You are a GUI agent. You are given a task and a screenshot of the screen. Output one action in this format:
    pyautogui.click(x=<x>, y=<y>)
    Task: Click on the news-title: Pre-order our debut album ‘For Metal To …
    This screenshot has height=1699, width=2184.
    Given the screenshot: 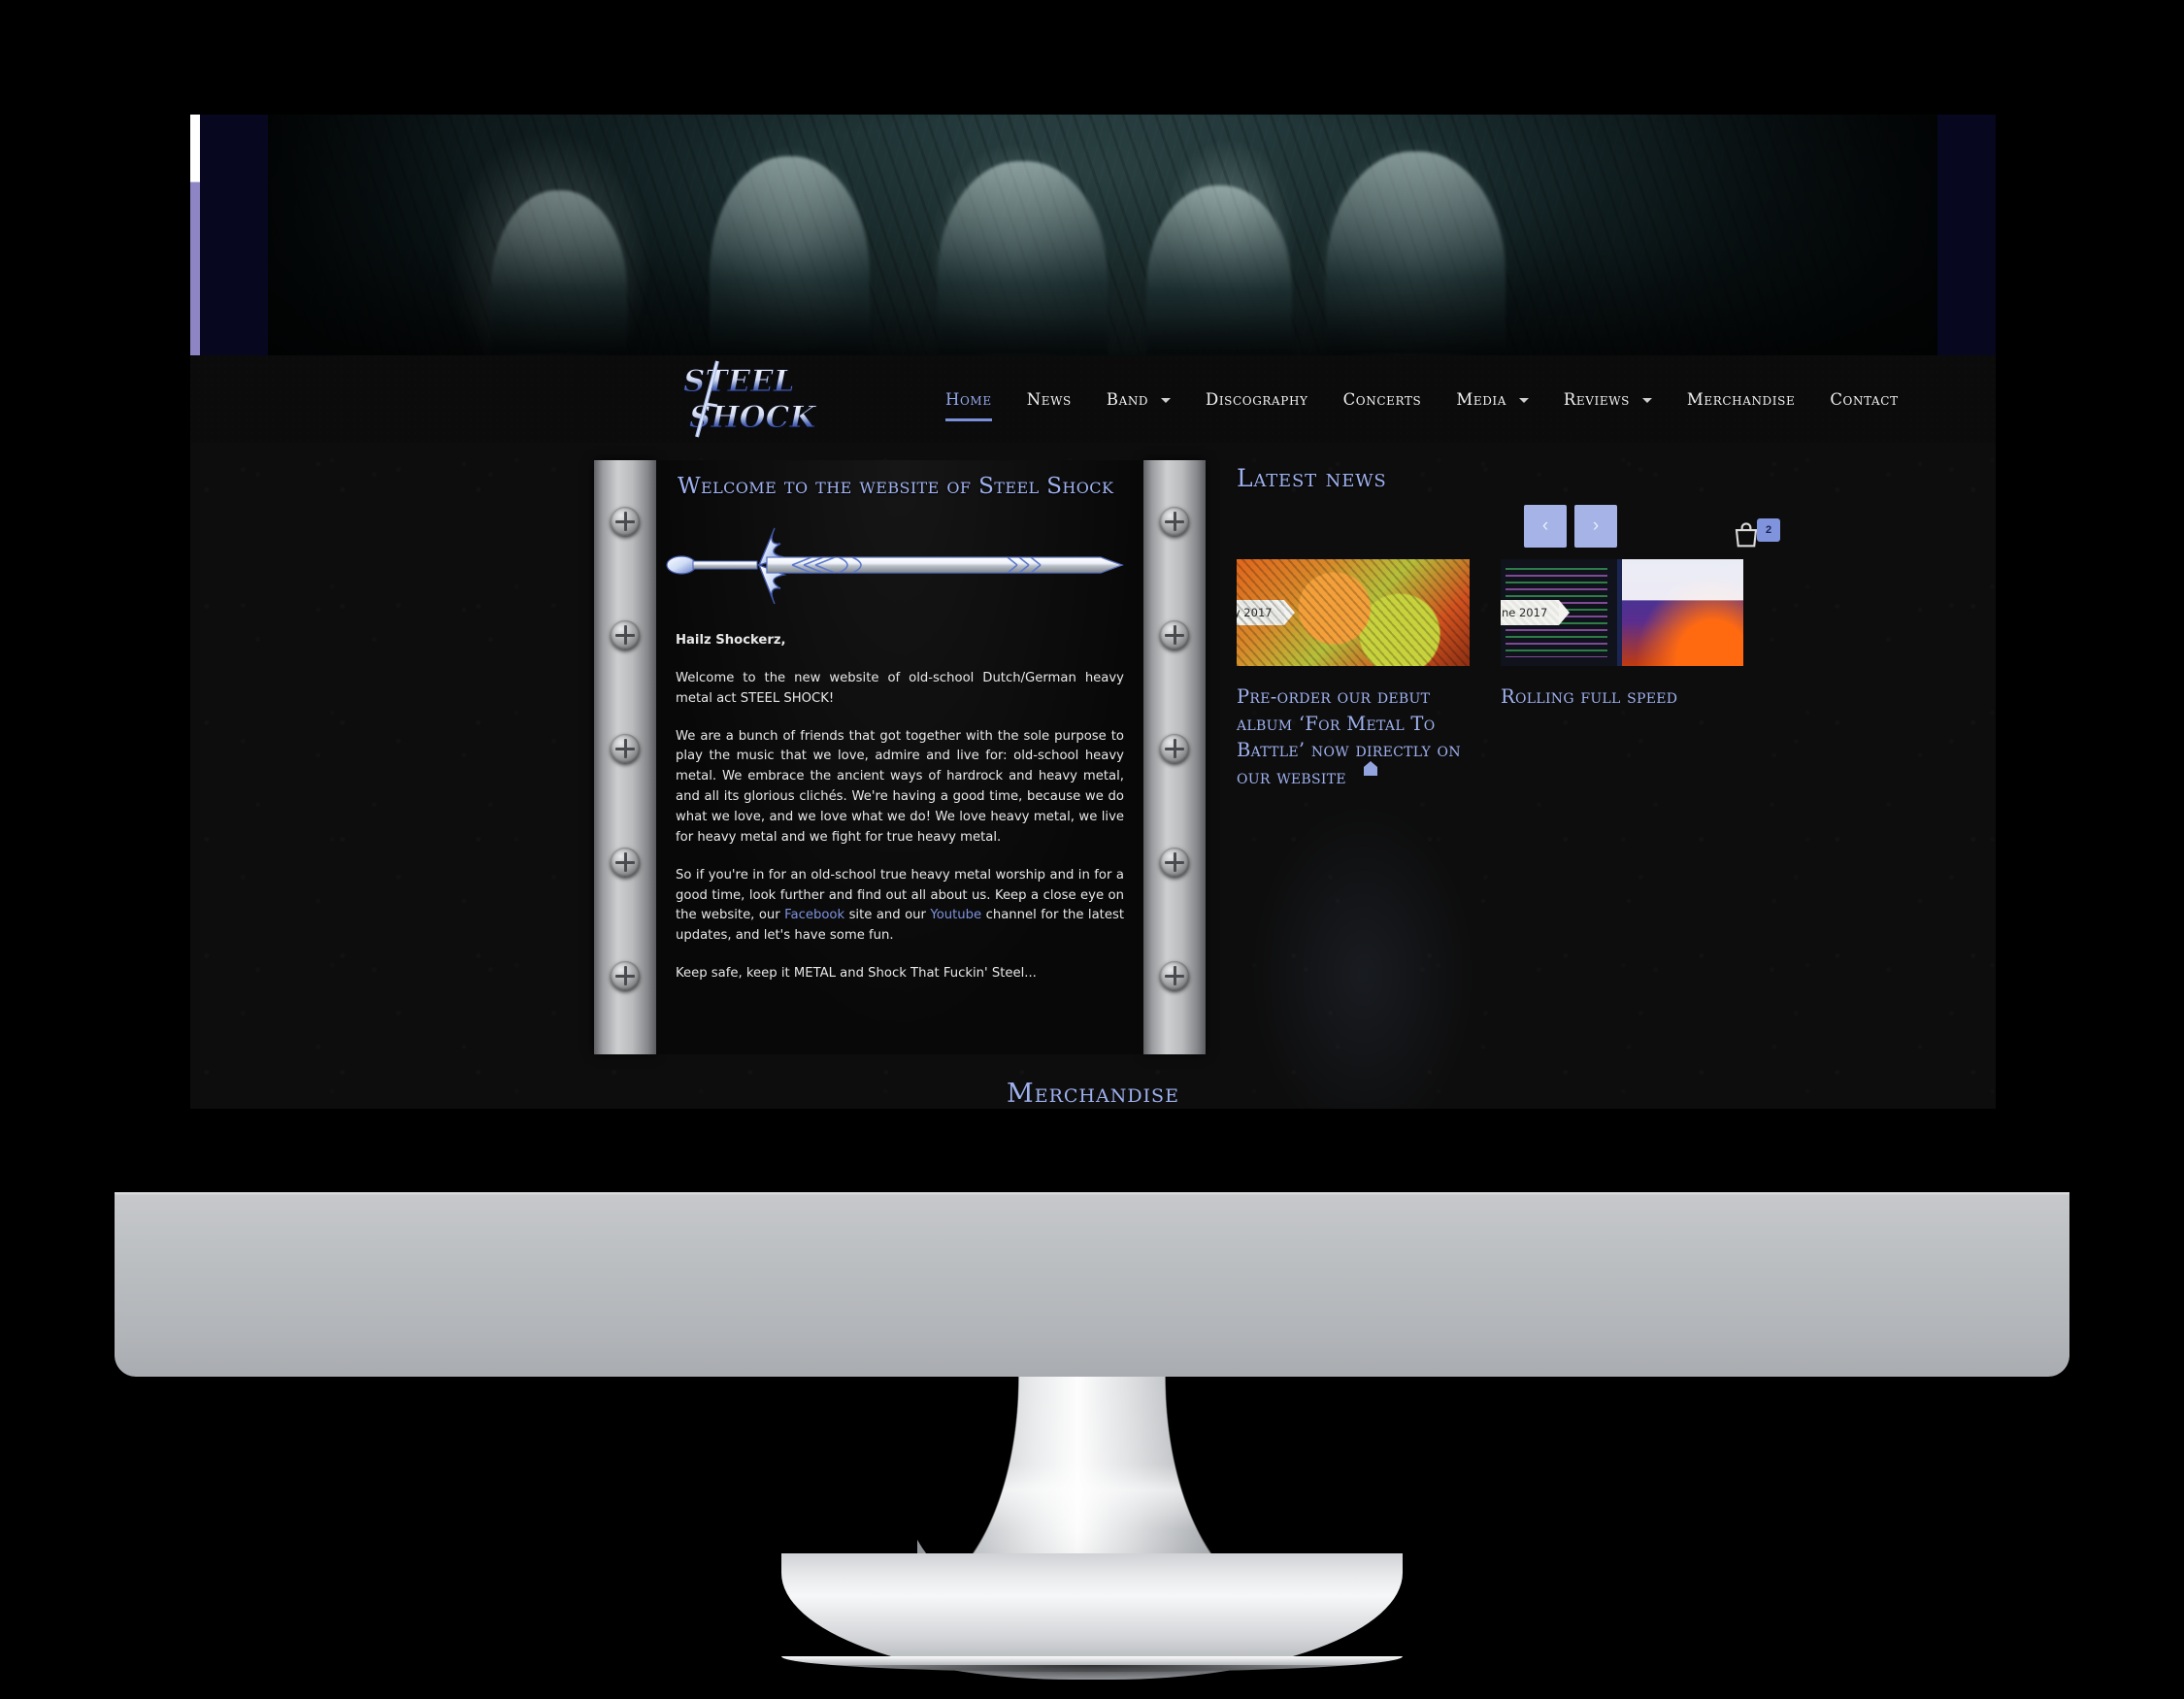 What is the action you would take?
    pyautogui.click(x=1353, y=737)
    